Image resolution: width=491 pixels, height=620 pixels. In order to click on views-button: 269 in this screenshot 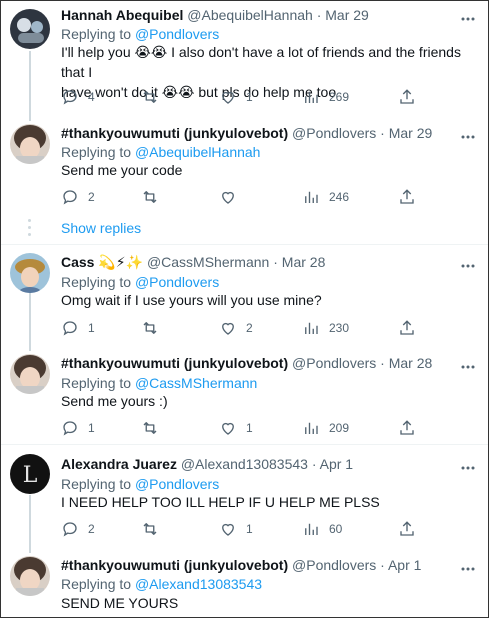, I will do `click(325, 97)`.